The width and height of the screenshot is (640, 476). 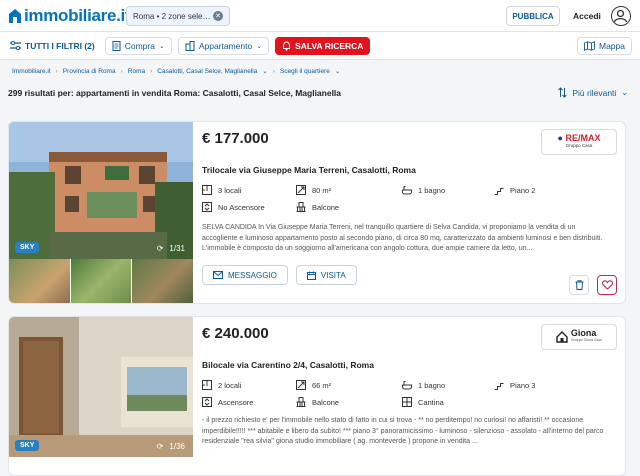 What do you see at coordinates (349, 385) in the screenshot?
I see `area-feature: 66 m²` at bounding box center [349, 385].